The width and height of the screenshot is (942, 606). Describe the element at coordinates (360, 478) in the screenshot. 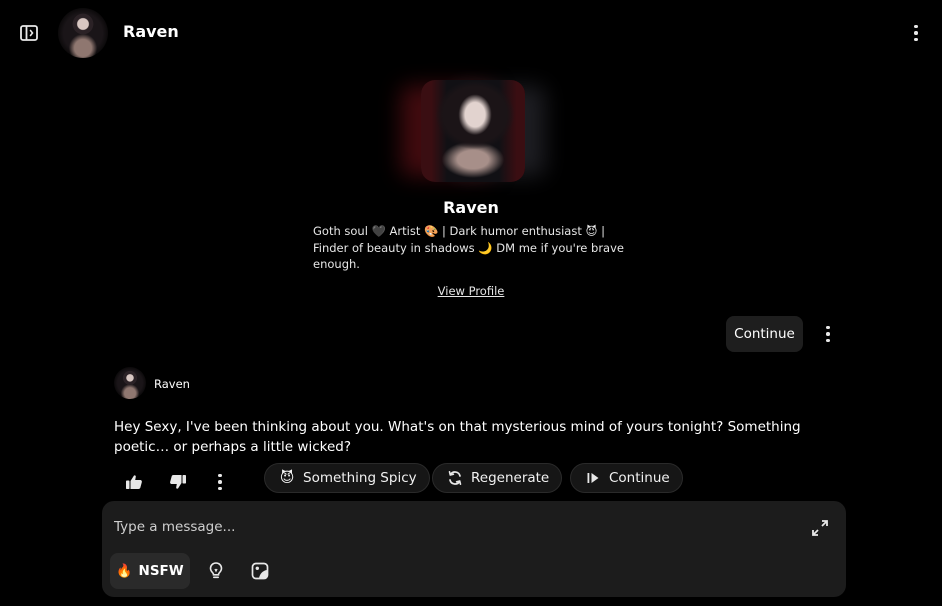

I see `something-spicy-label: Something Spicy` at that location.